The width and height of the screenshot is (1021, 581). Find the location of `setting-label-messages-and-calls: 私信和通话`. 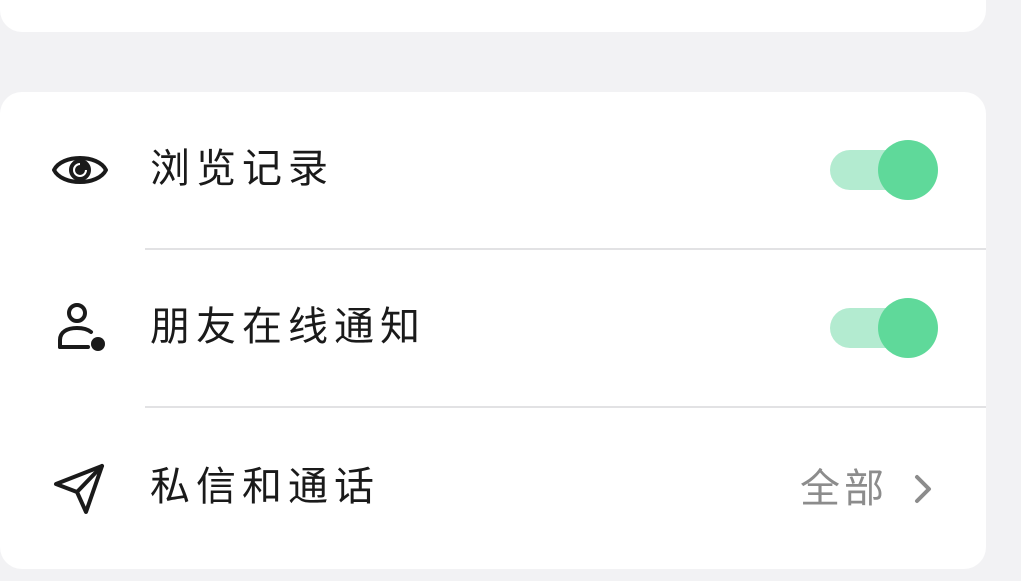

setting-label-messages-and-calls: 私信和通话 is located at coordinates (265, 487).